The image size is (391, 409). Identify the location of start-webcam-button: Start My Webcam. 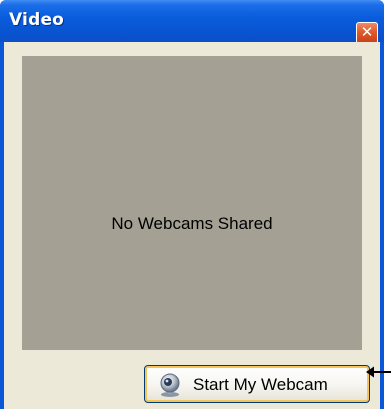
(257, 384).